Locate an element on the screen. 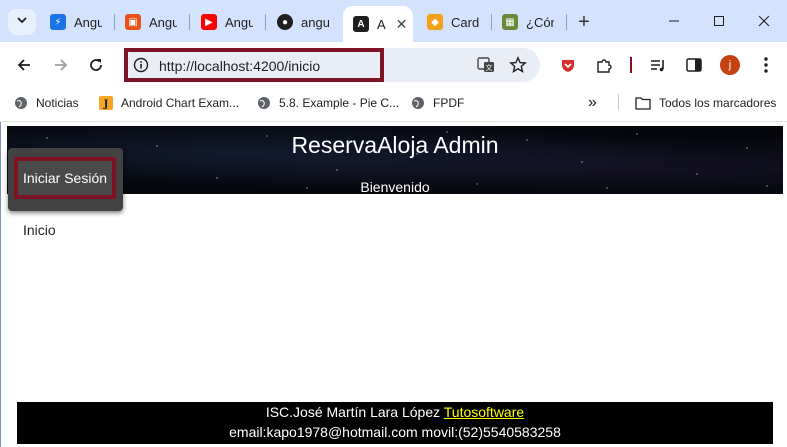  menu-dots-icon is located at coordinates (766, 65).